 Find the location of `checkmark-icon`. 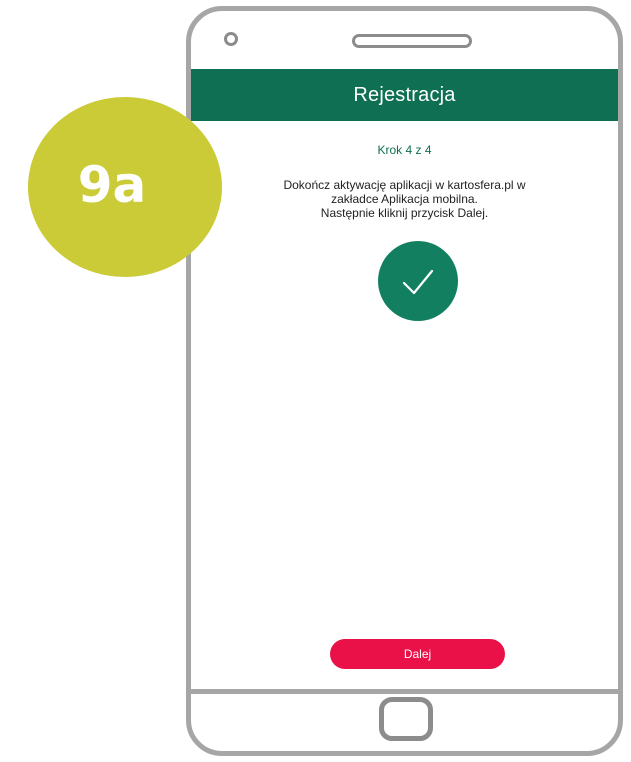

checkmark-icon is located at coordinates (418, 282).